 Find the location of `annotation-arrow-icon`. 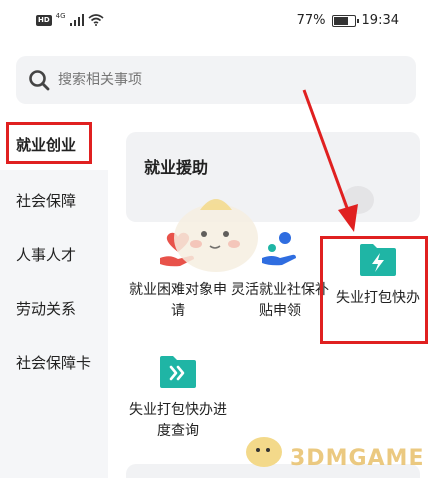

annotation-arrow-icon is located at coordinates (330, 160).